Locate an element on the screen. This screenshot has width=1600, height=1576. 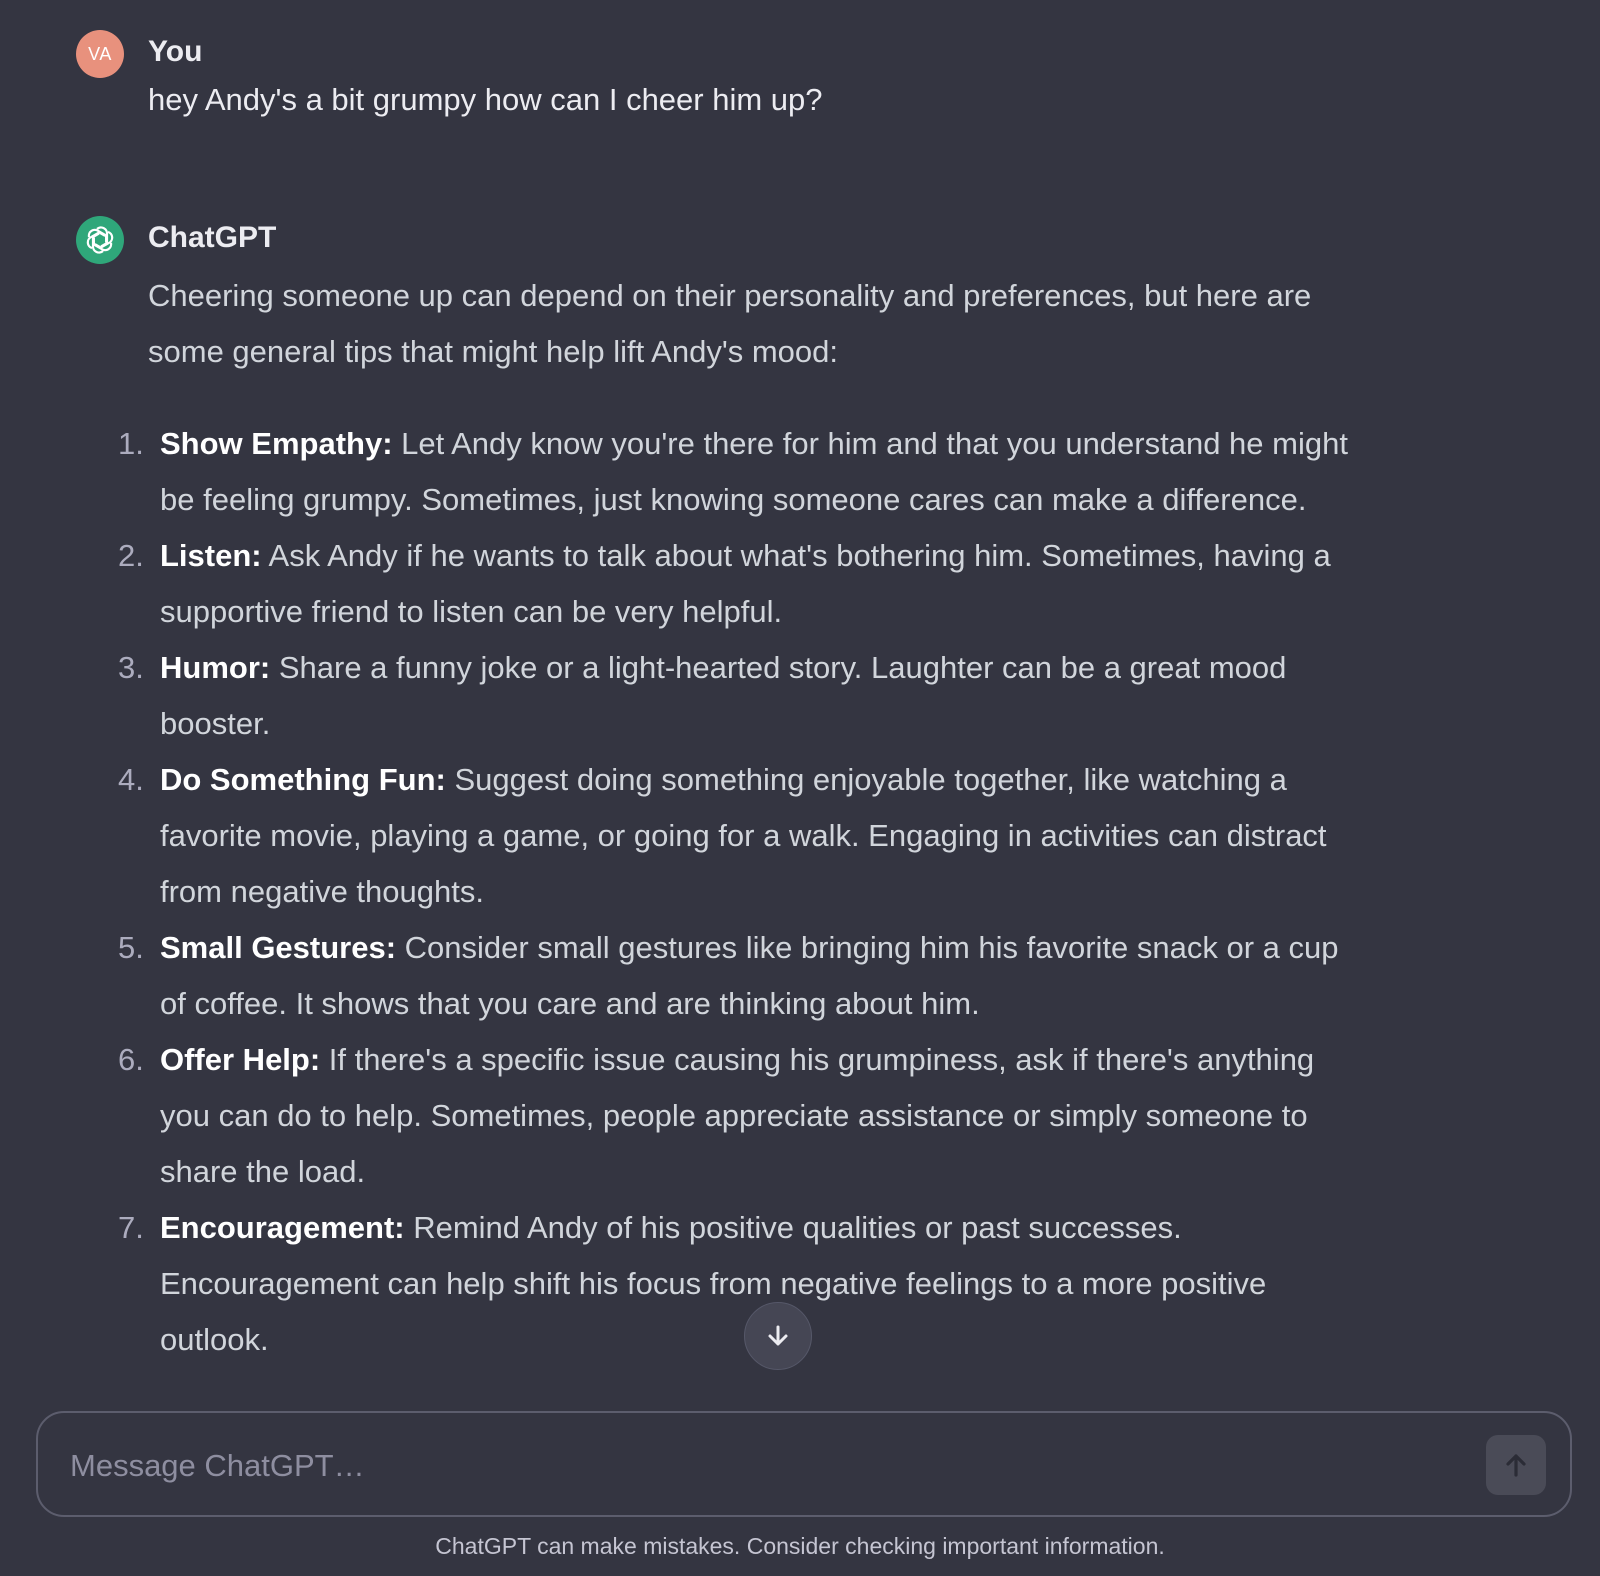
send-button is located at coordinates (1516, 1465).